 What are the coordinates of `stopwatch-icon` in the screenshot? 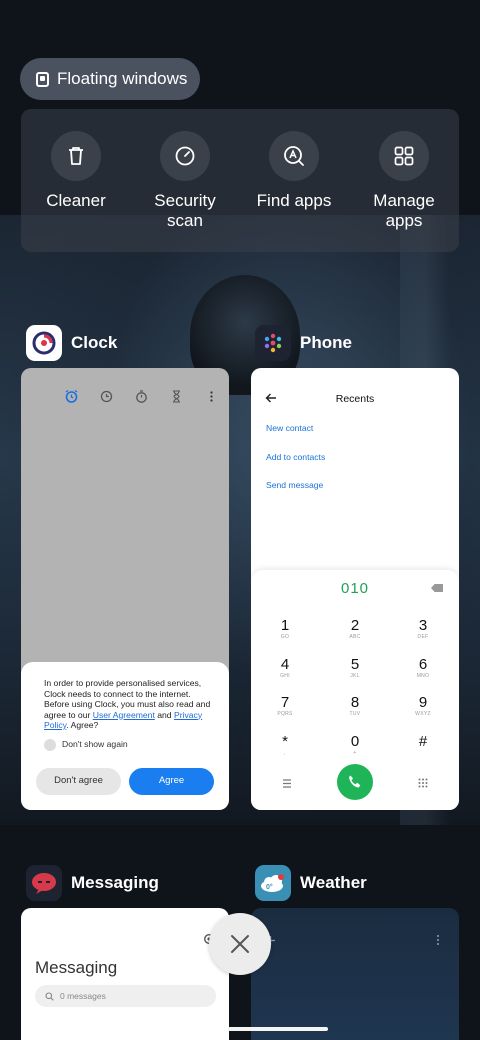 It's located at (141, 396).